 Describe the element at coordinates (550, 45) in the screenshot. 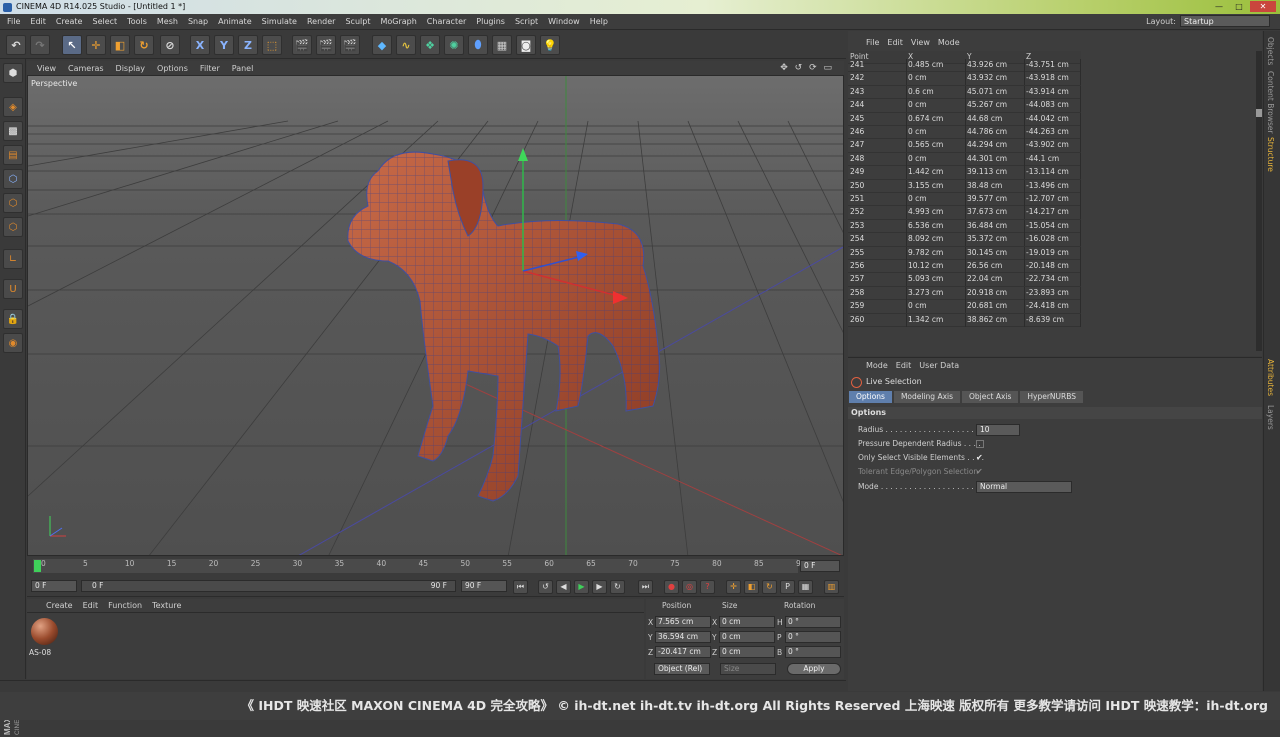

I see `light-icon: 💡` at that location.